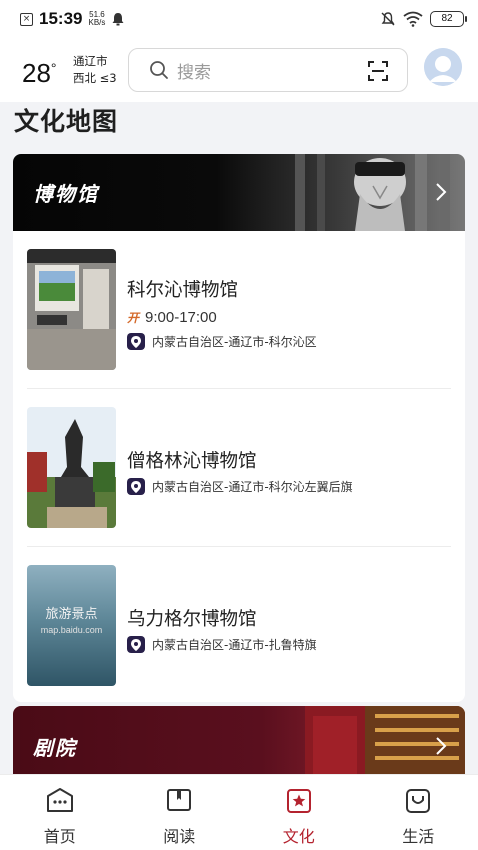 The height and width of the screenshot is (850, 478). What do you see at coordinates (97, 22) in the screenshot?
I see `network-speed-unit: KB/s` at bounding box center [97, 22].